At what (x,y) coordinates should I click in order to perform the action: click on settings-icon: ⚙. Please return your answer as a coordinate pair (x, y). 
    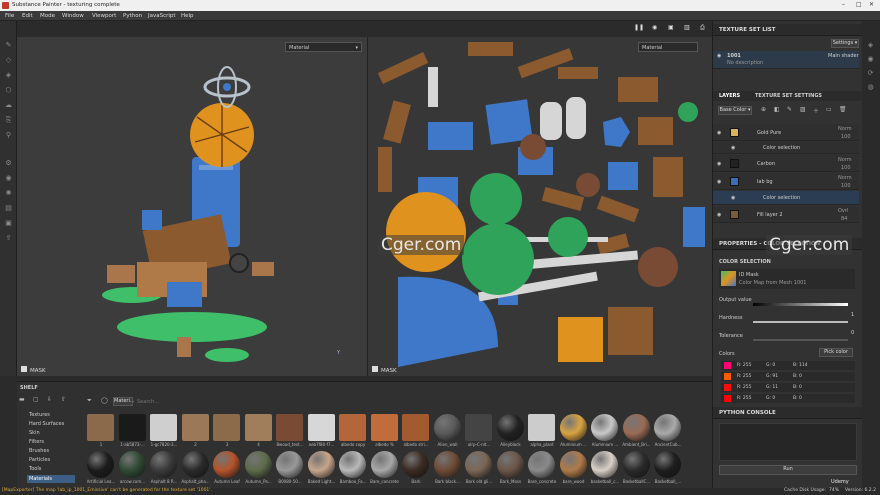
    Looking at the image, I should click on (8, 163).